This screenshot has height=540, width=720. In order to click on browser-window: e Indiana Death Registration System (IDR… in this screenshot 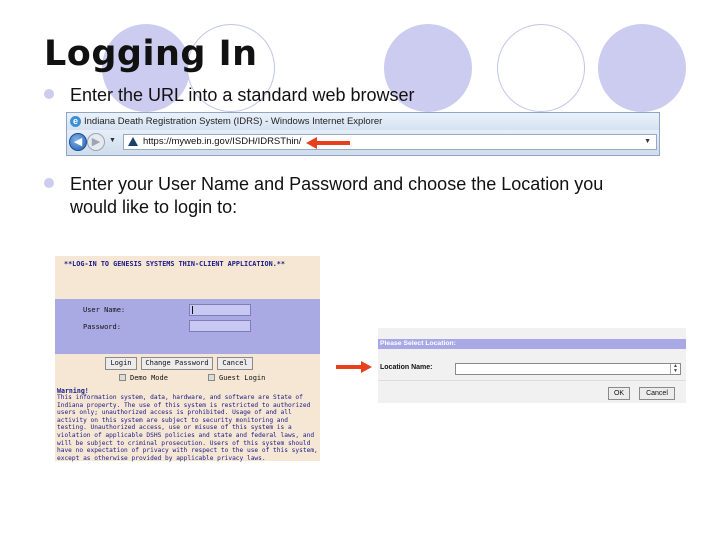, I will do `click(363, 134)`.